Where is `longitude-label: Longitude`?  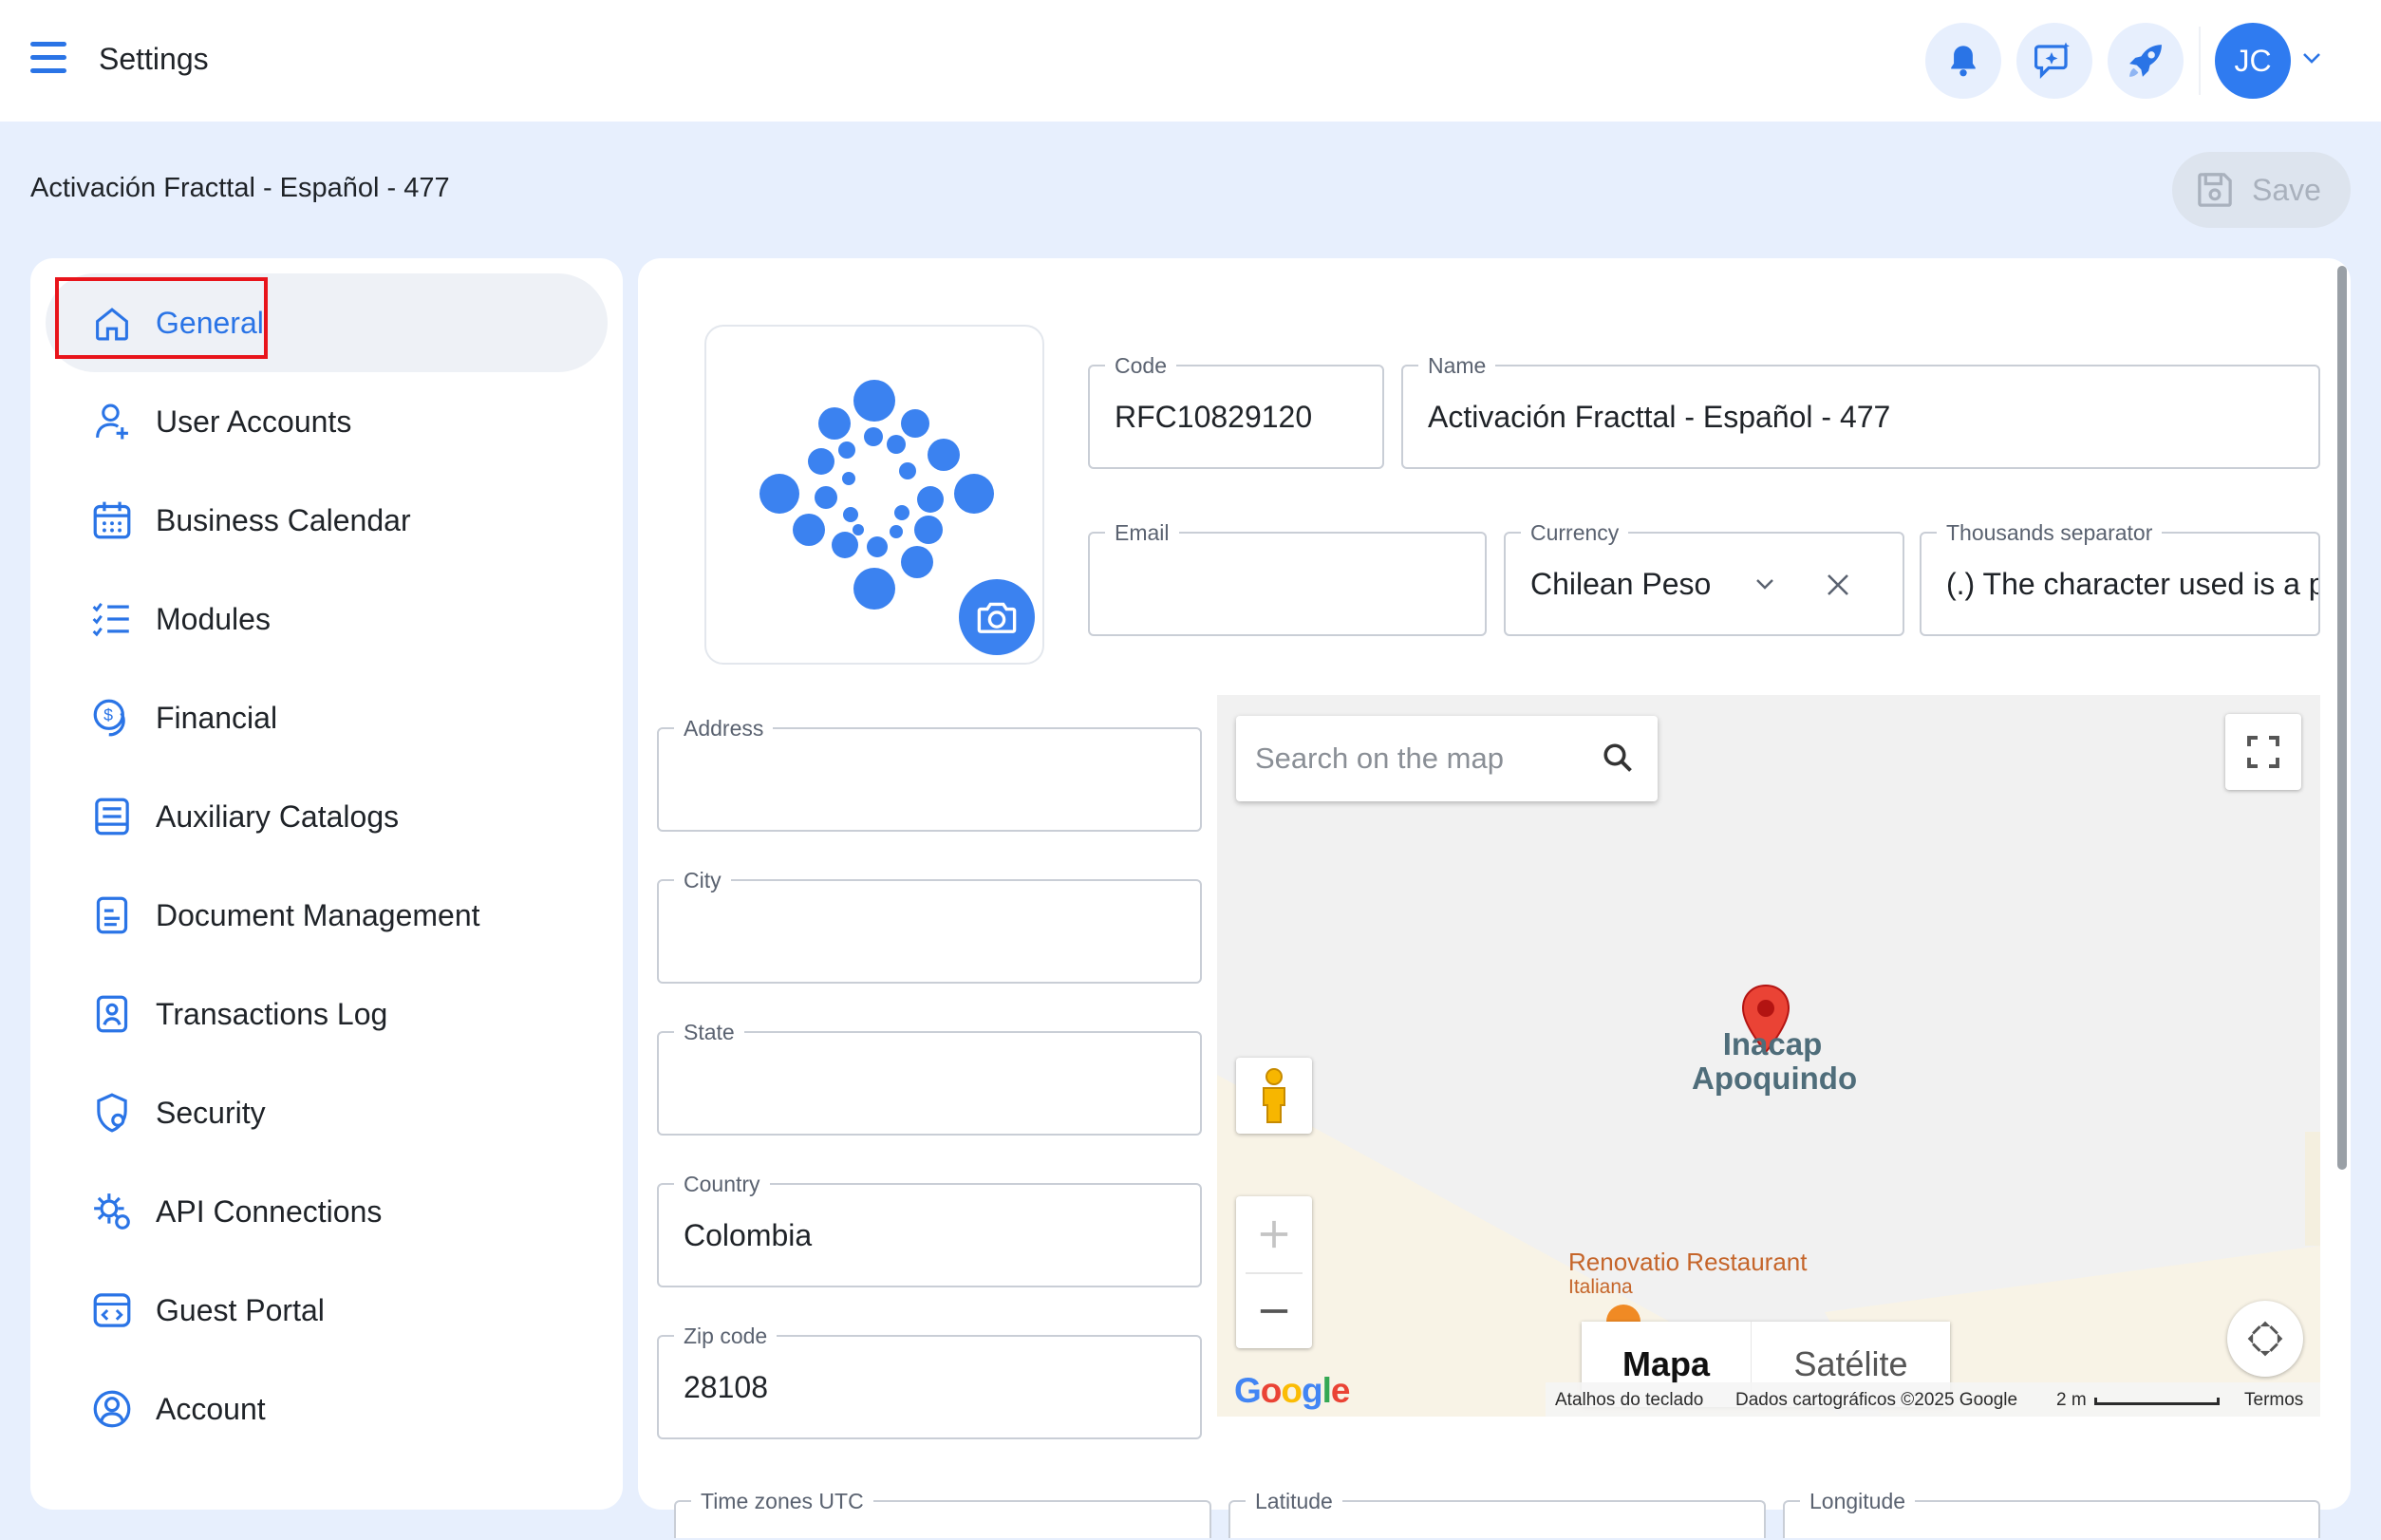 longitude-label: Longitude is located at coordinates (1858, 1502).